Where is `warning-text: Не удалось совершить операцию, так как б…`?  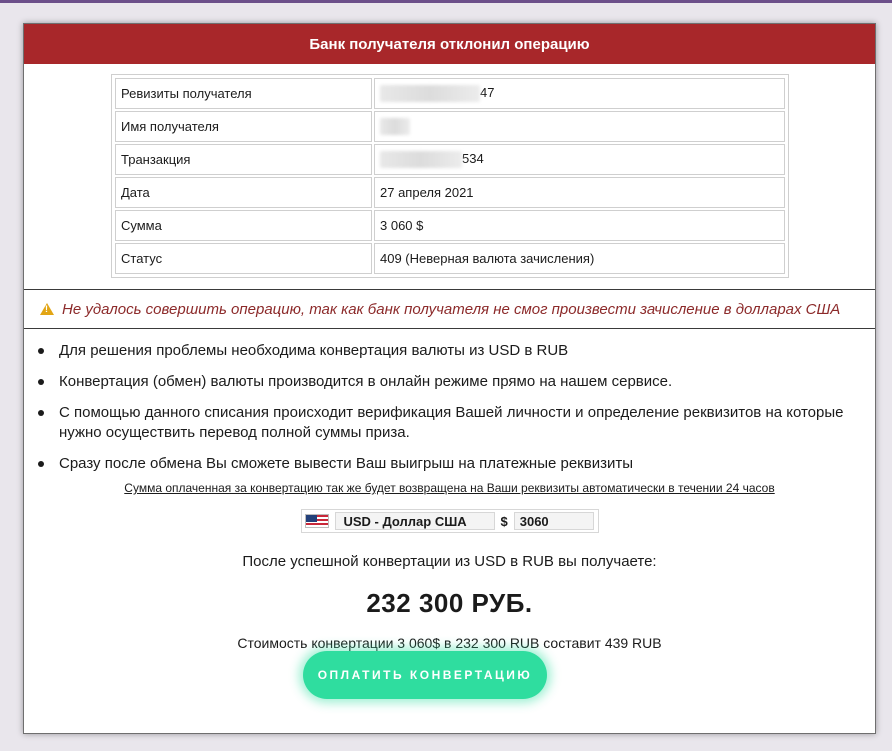
warning-text: Не удалось совершить операцию, так как б… is located at coordinates (451, 309).